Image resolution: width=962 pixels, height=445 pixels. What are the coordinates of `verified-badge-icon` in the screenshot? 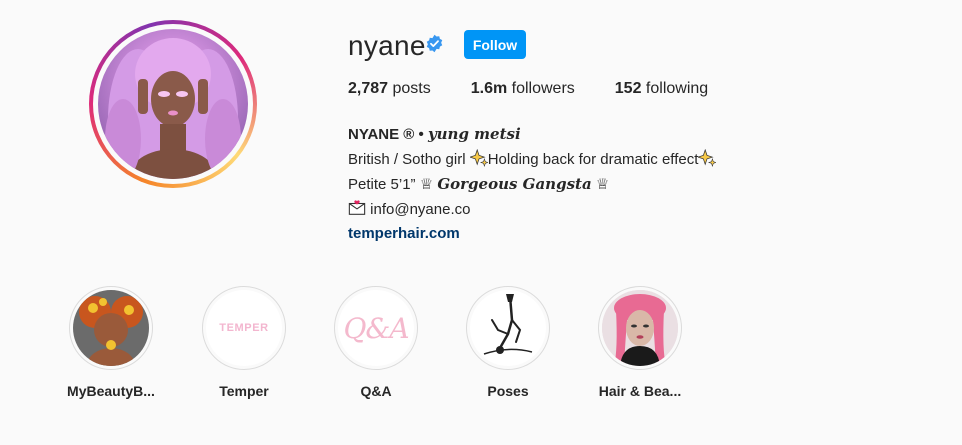 It's located at (434, 43).